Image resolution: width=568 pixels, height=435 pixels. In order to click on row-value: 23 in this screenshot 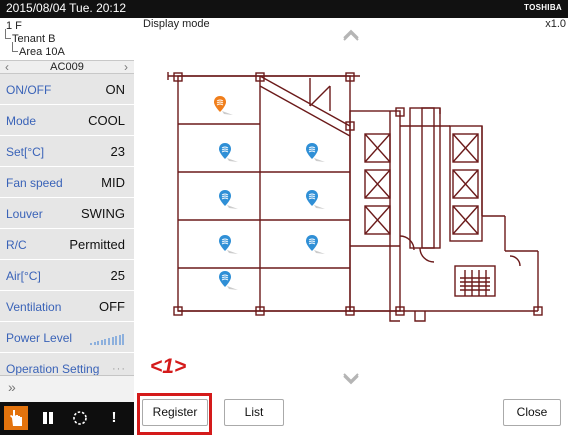, I will do `click(117, 151)`.